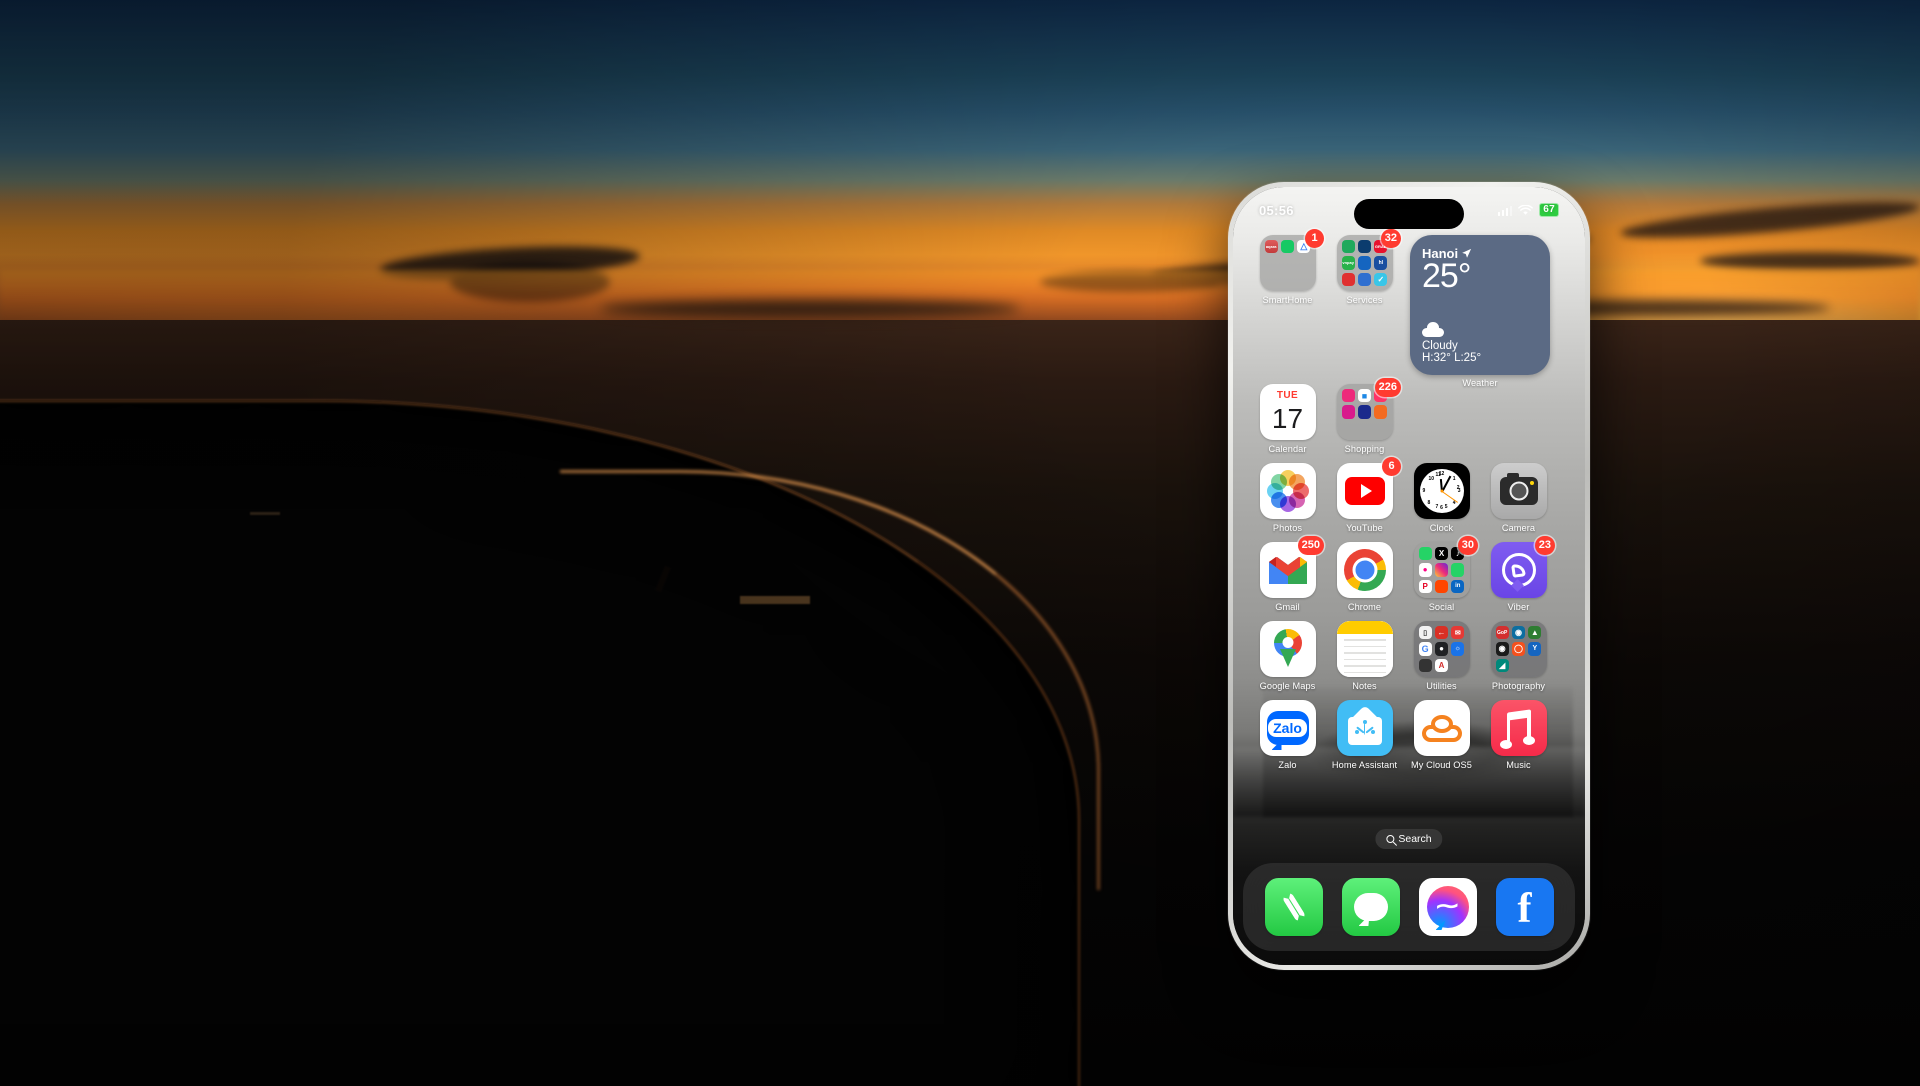 This screenshot has width=1920, height=1086. I want to click on mini-app-icon: ■, so click(1364, 396).